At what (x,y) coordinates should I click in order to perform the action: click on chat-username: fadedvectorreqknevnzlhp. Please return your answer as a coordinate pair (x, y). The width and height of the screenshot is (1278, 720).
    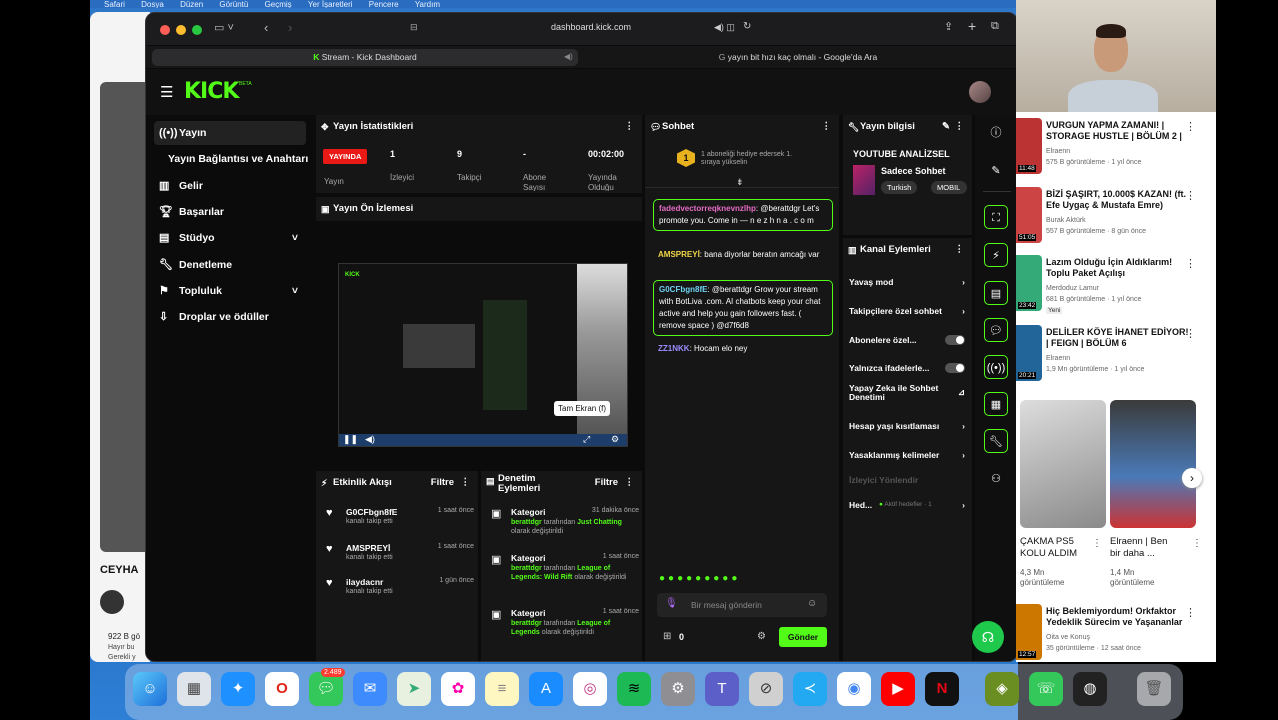
    Looking at the image, I should click on (707, 208).